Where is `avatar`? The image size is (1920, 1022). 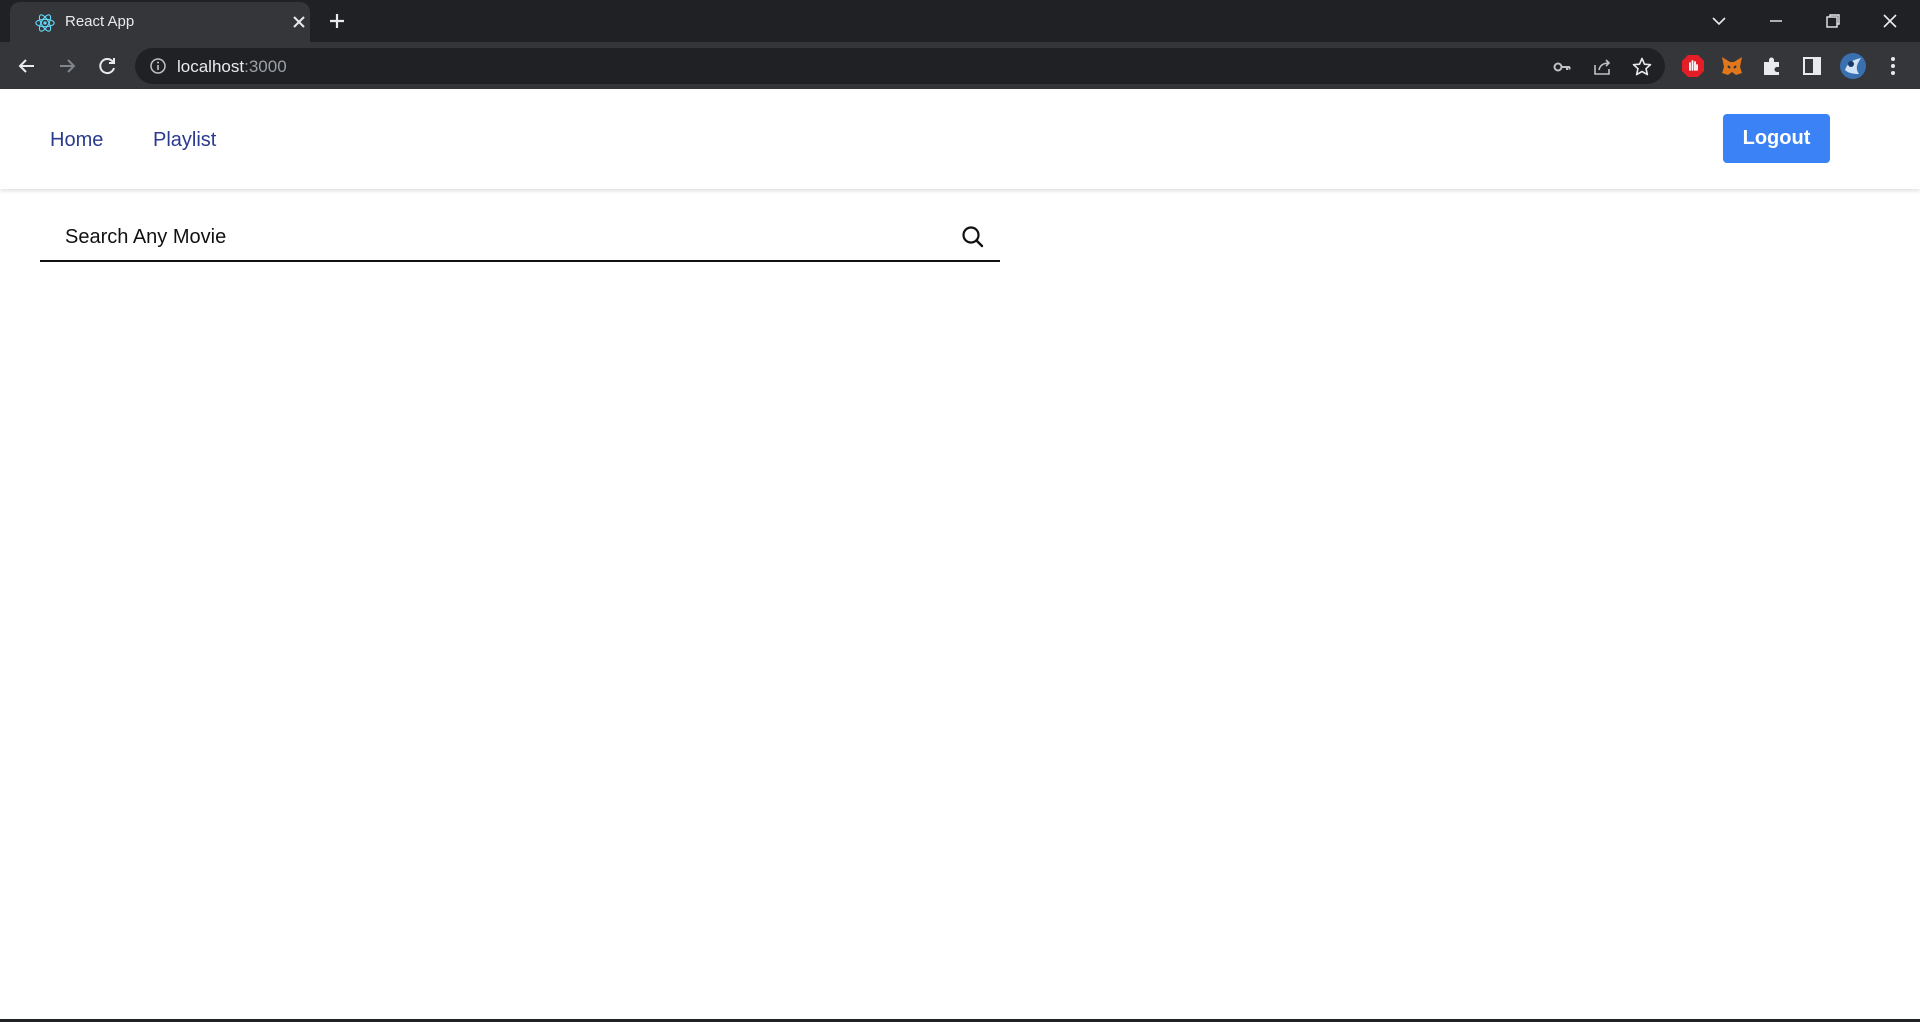 avatar is located at coordinates (1853, 66).